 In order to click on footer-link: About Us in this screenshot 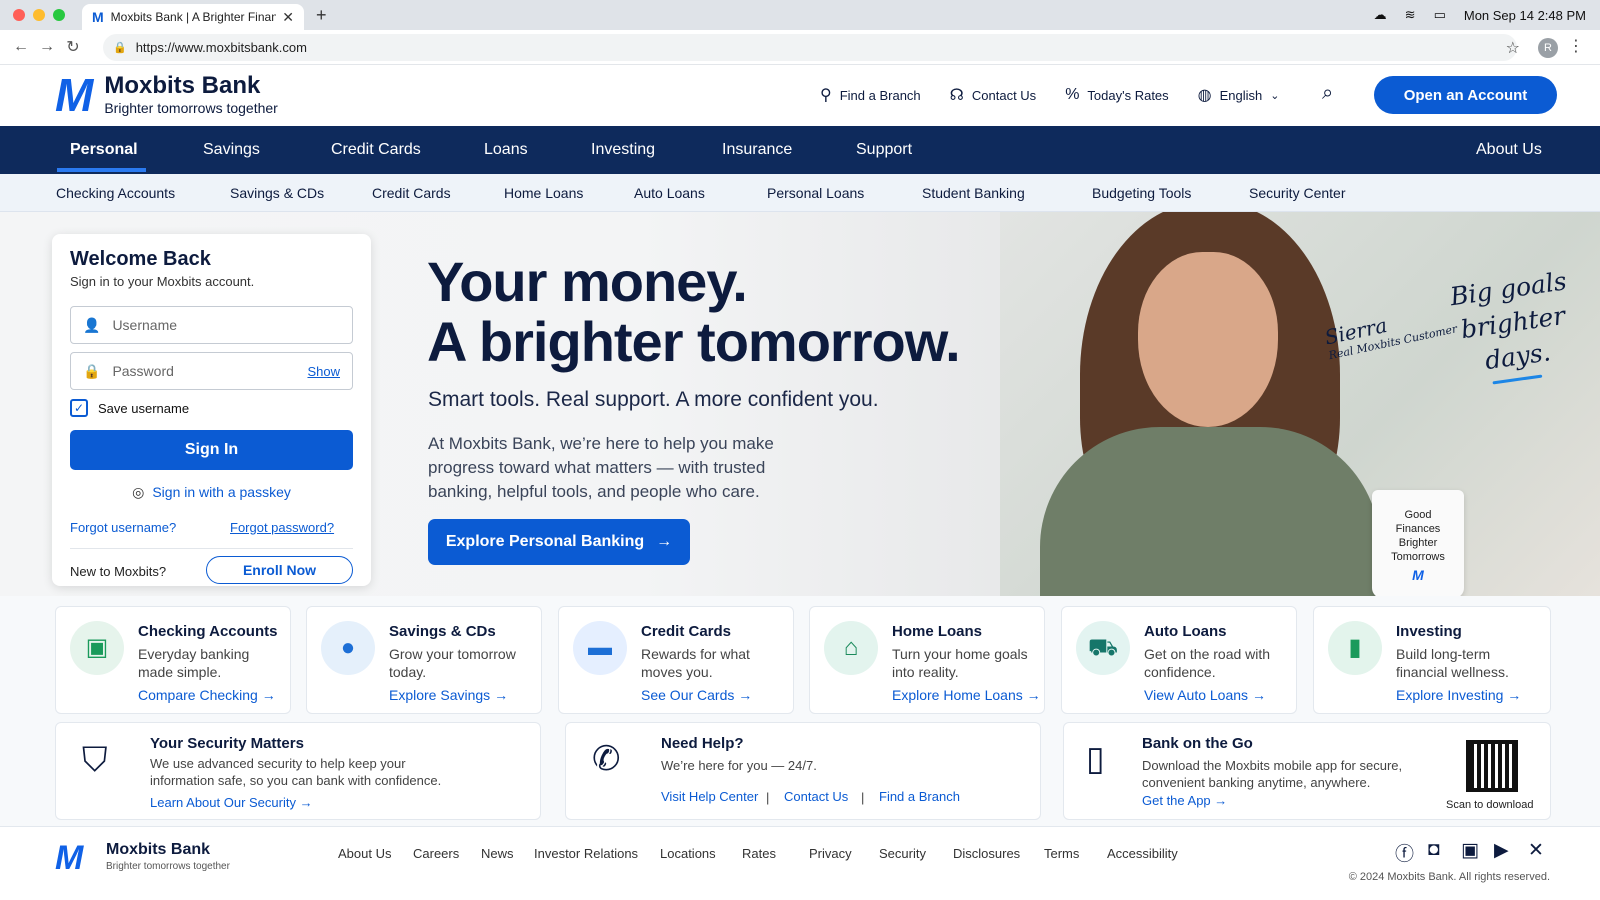, I will do `click(364, 853)`.